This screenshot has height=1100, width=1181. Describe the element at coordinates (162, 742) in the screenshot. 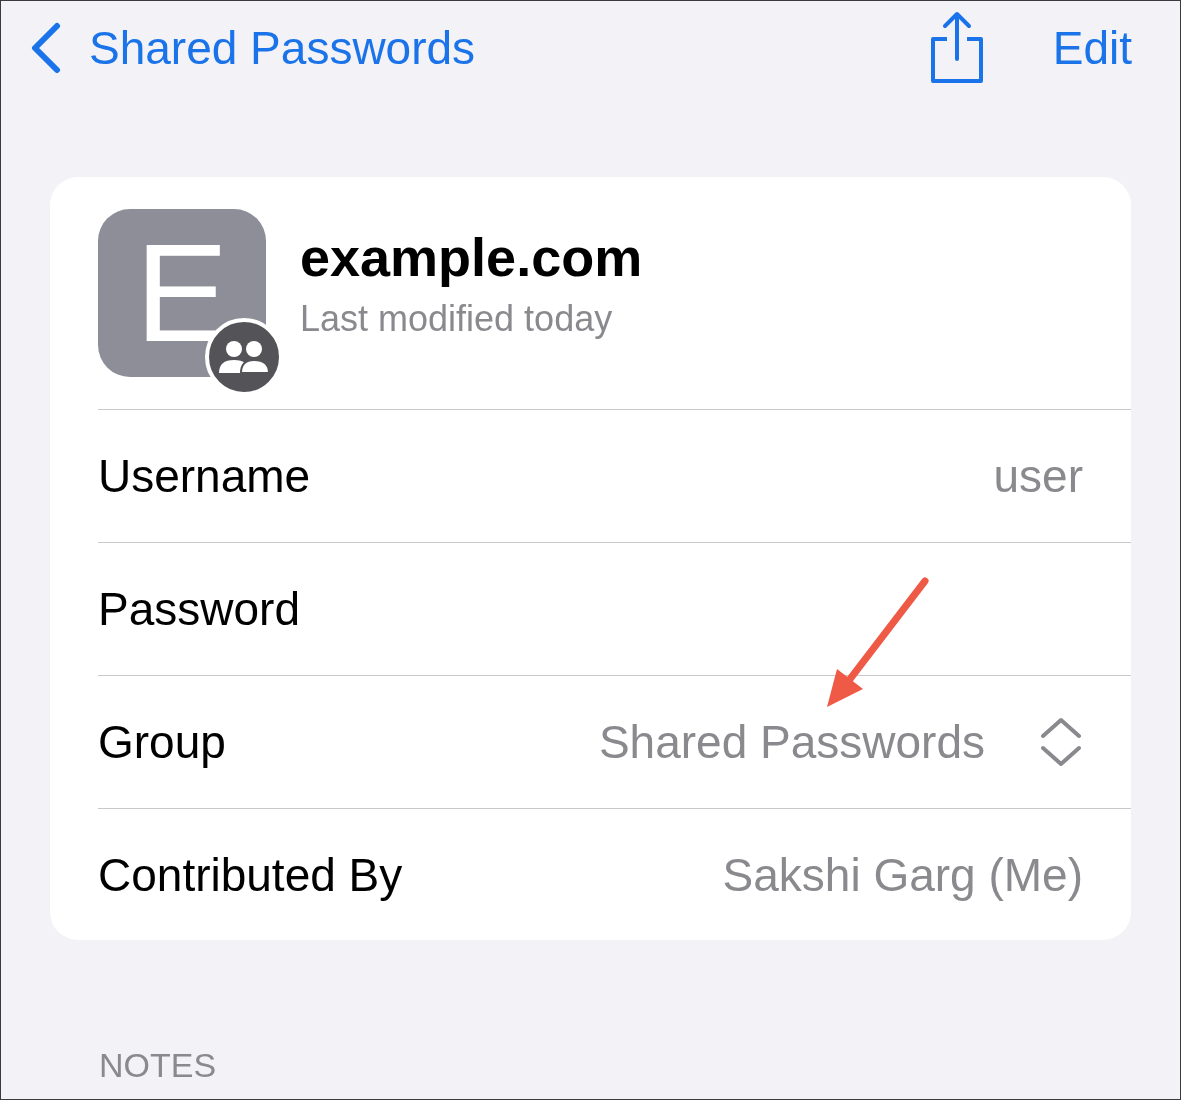

I see `field-label: Group` at that location.